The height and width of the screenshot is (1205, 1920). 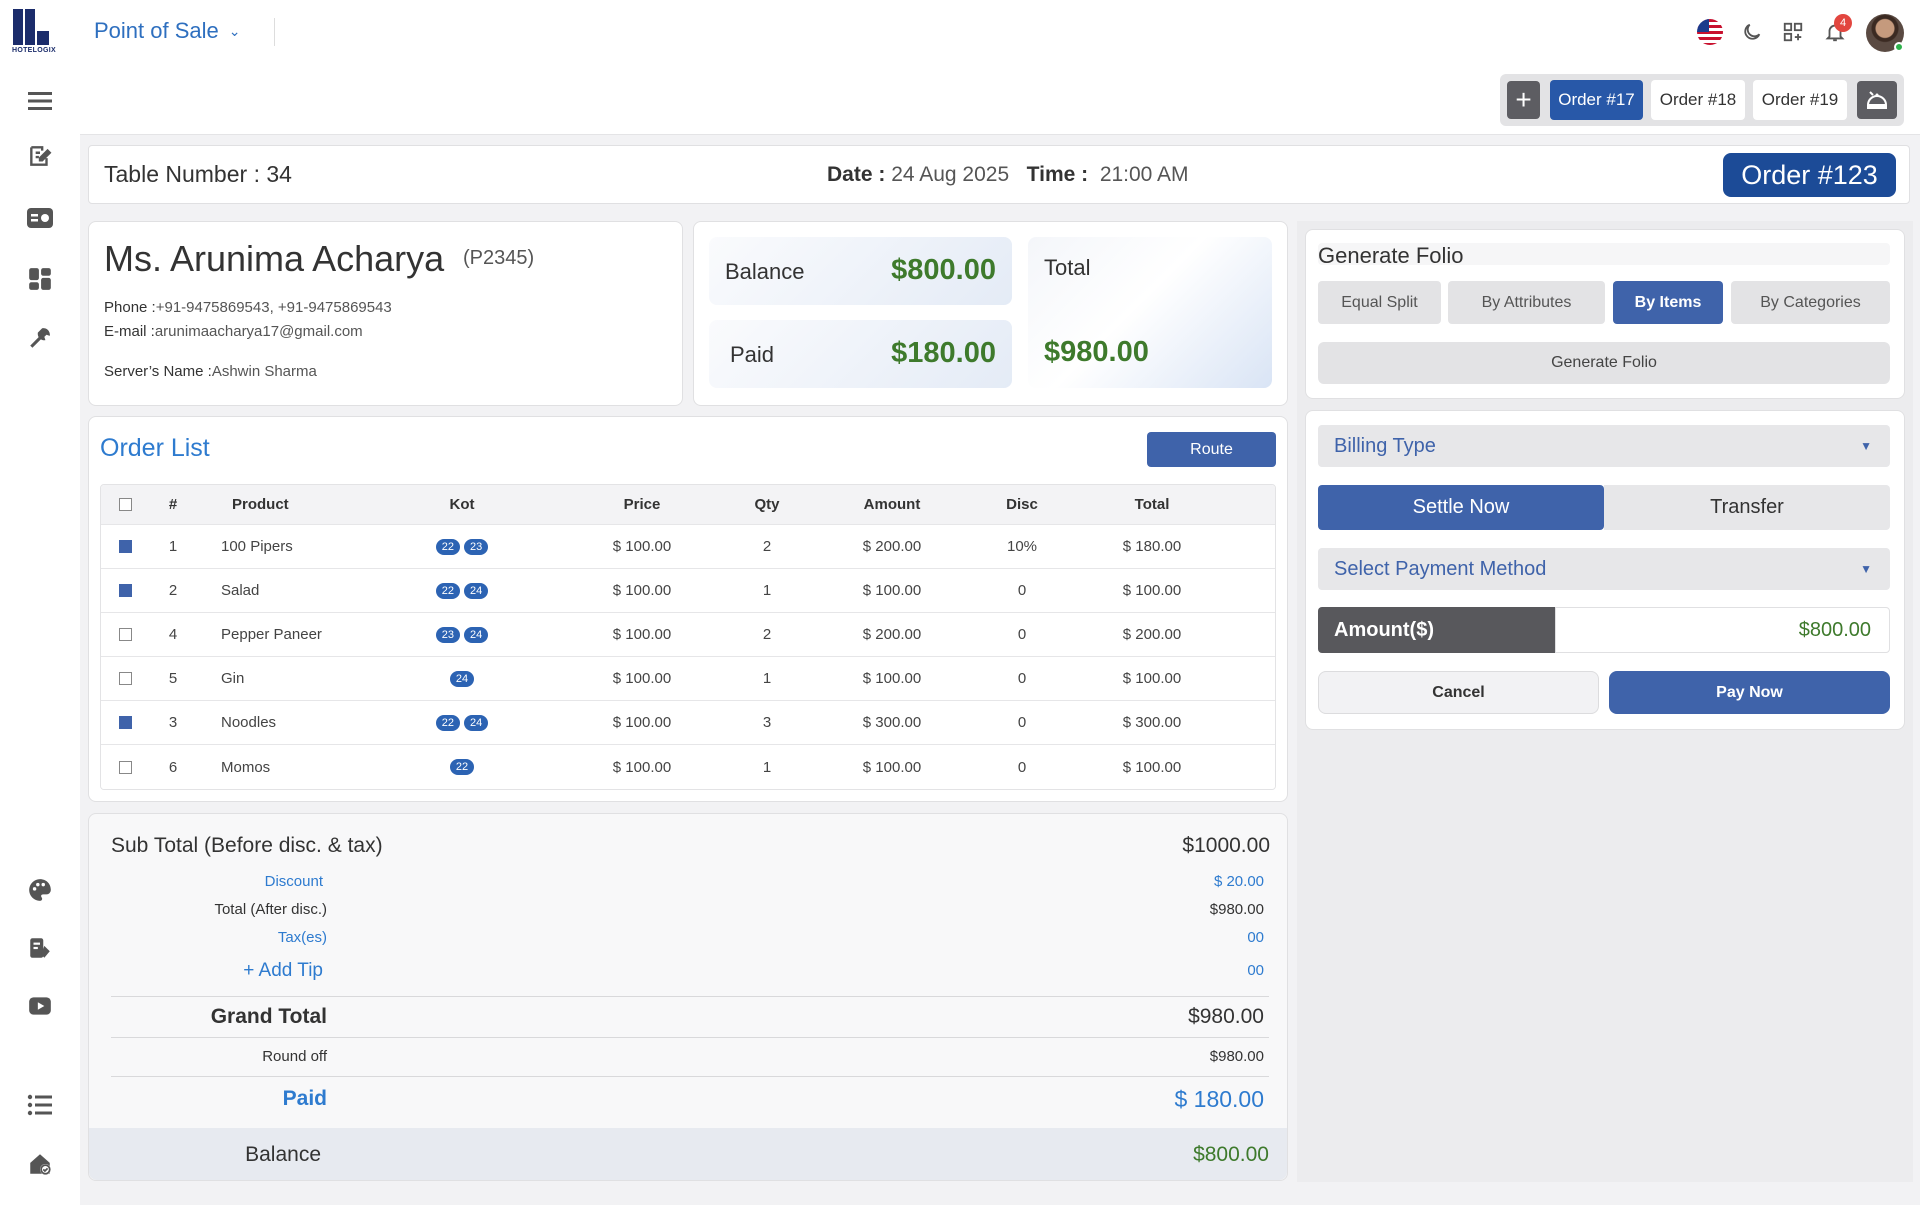 What do you see at coordinates (499, 258) in the screenshot?
I see `guest-id: (P2345)` at bounding box center [499, 258].